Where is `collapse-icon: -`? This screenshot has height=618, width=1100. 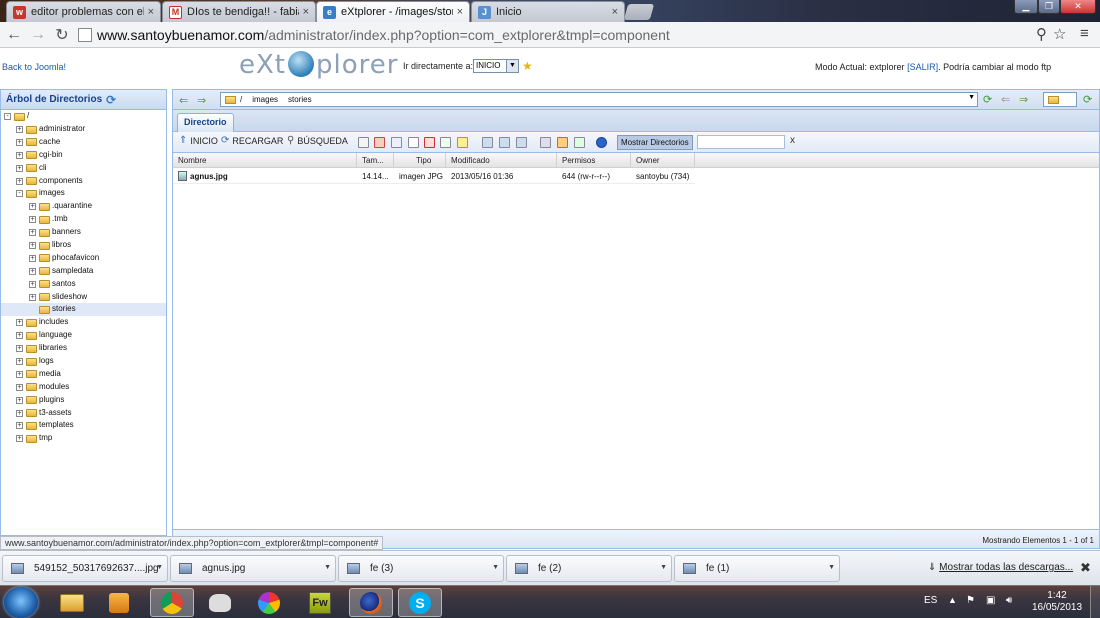
collapse-icon: - is located at coordinates (7, 116).